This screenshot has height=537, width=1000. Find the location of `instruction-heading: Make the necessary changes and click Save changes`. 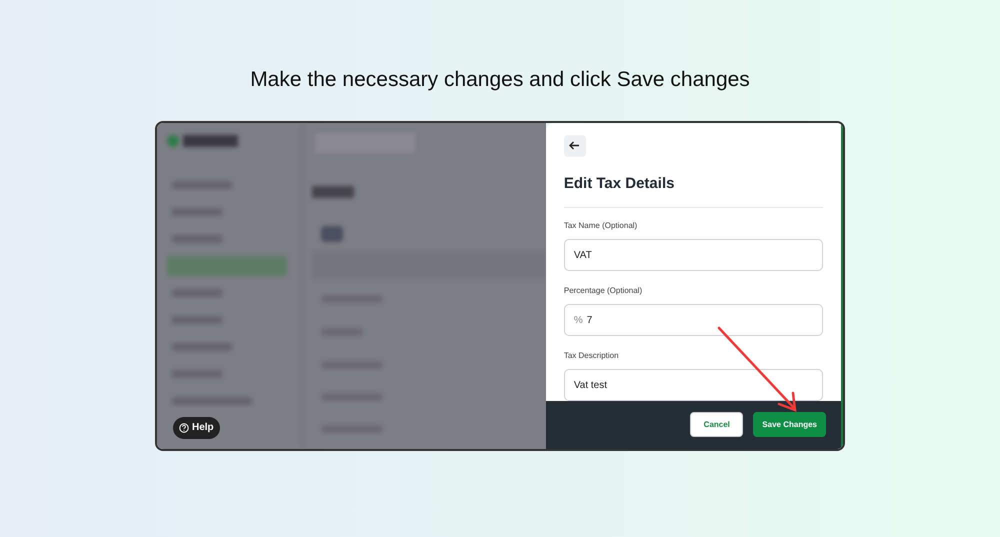

instruction-heading: Make the necessary changes and click Save changes is located at coordinates (500, 80).